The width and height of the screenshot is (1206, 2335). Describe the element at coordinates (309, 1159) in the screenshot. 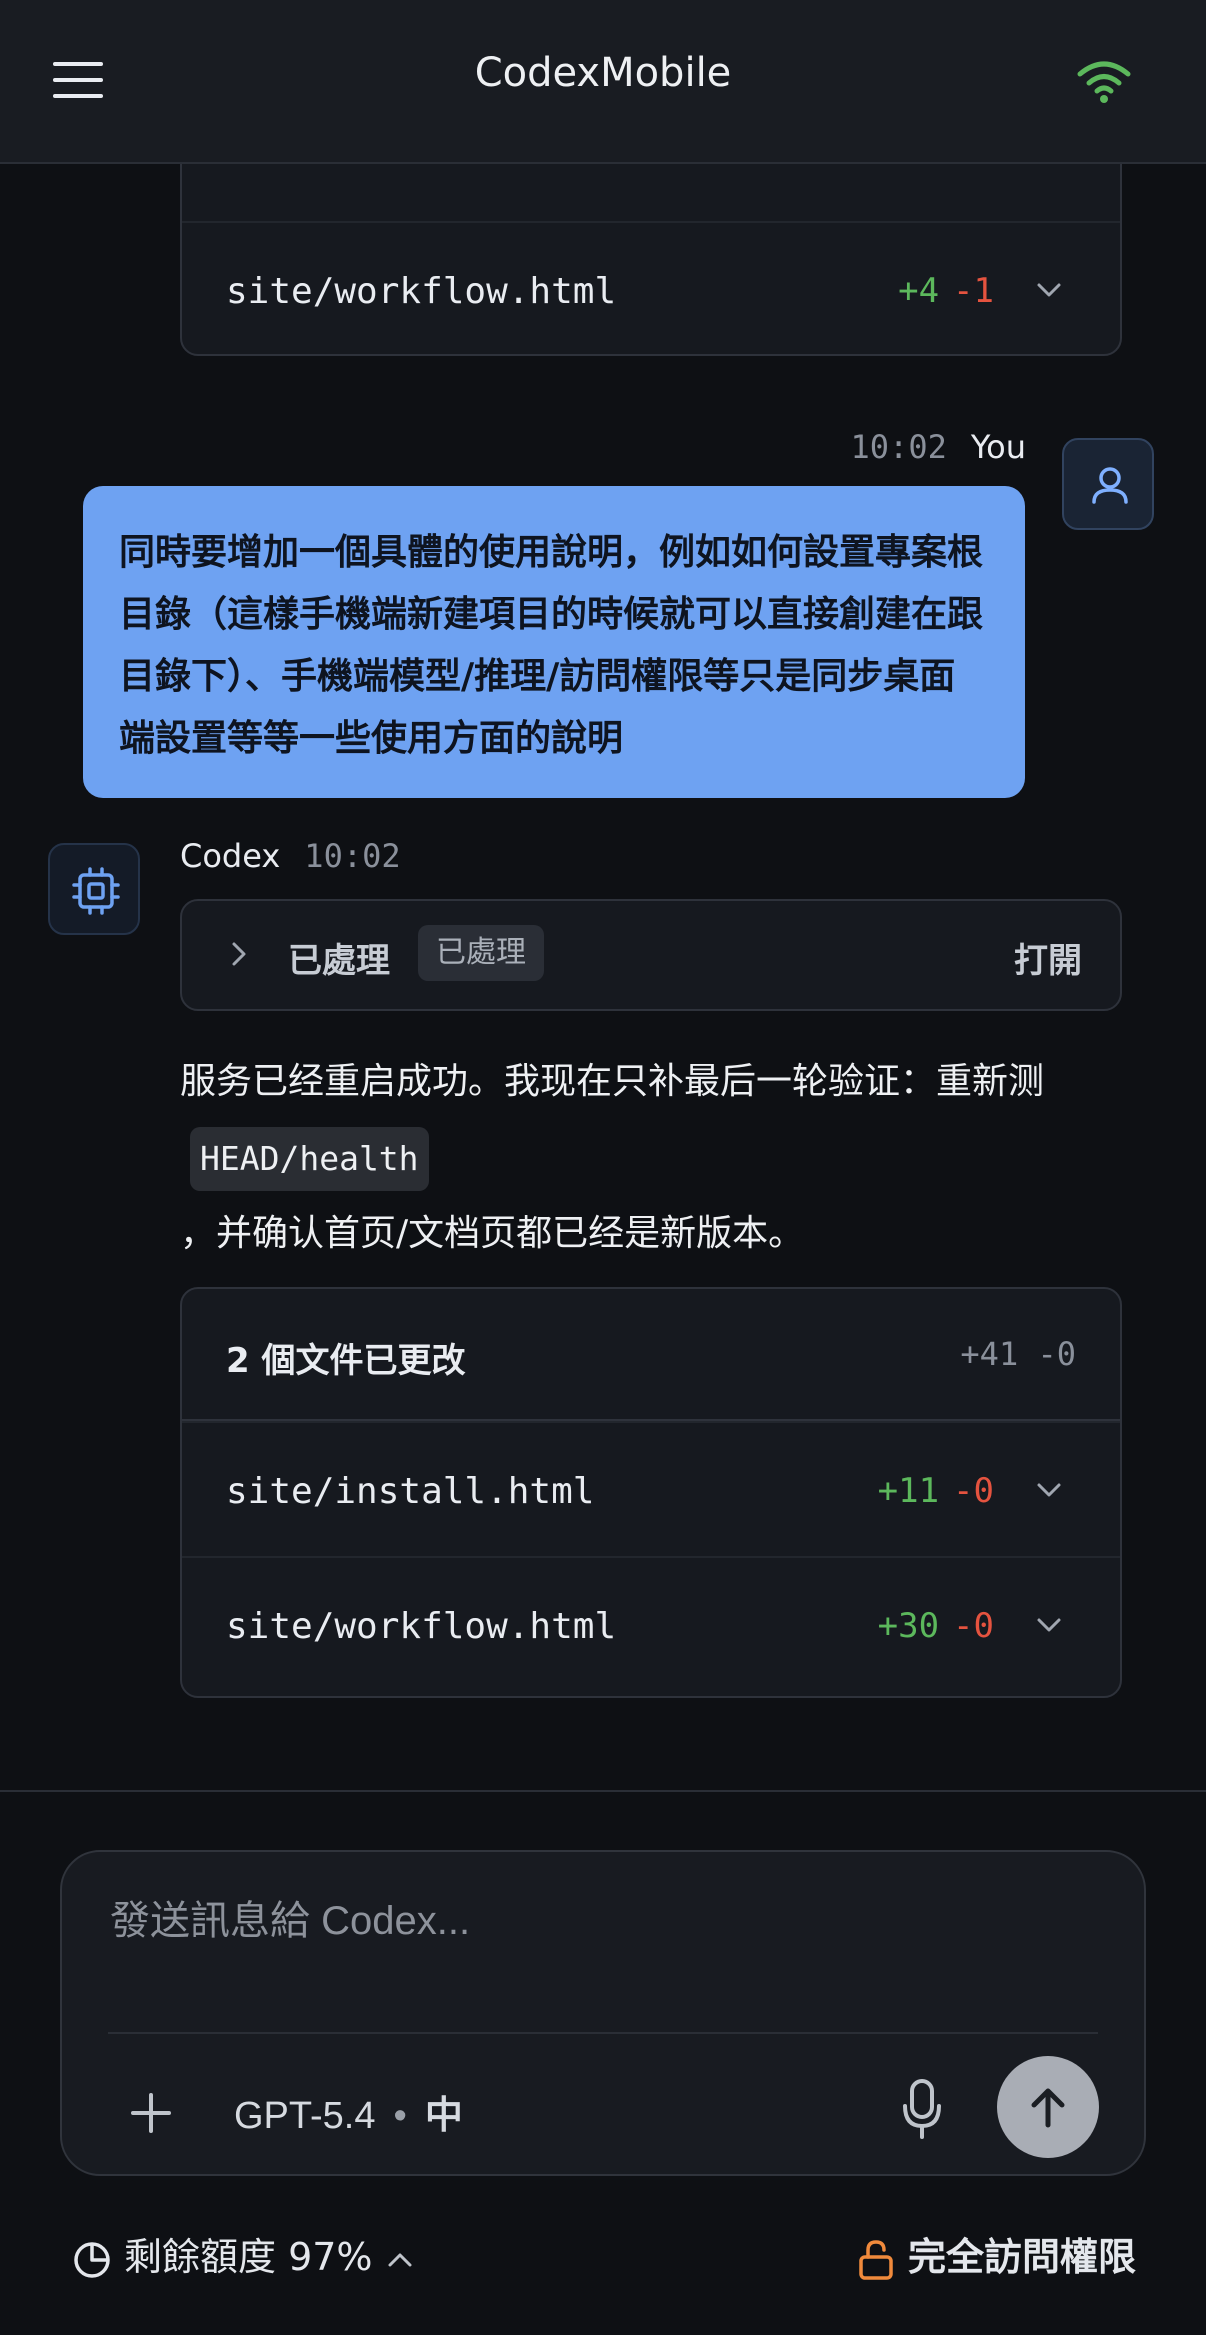

I see `inline-code: HEAD/health` at that location.